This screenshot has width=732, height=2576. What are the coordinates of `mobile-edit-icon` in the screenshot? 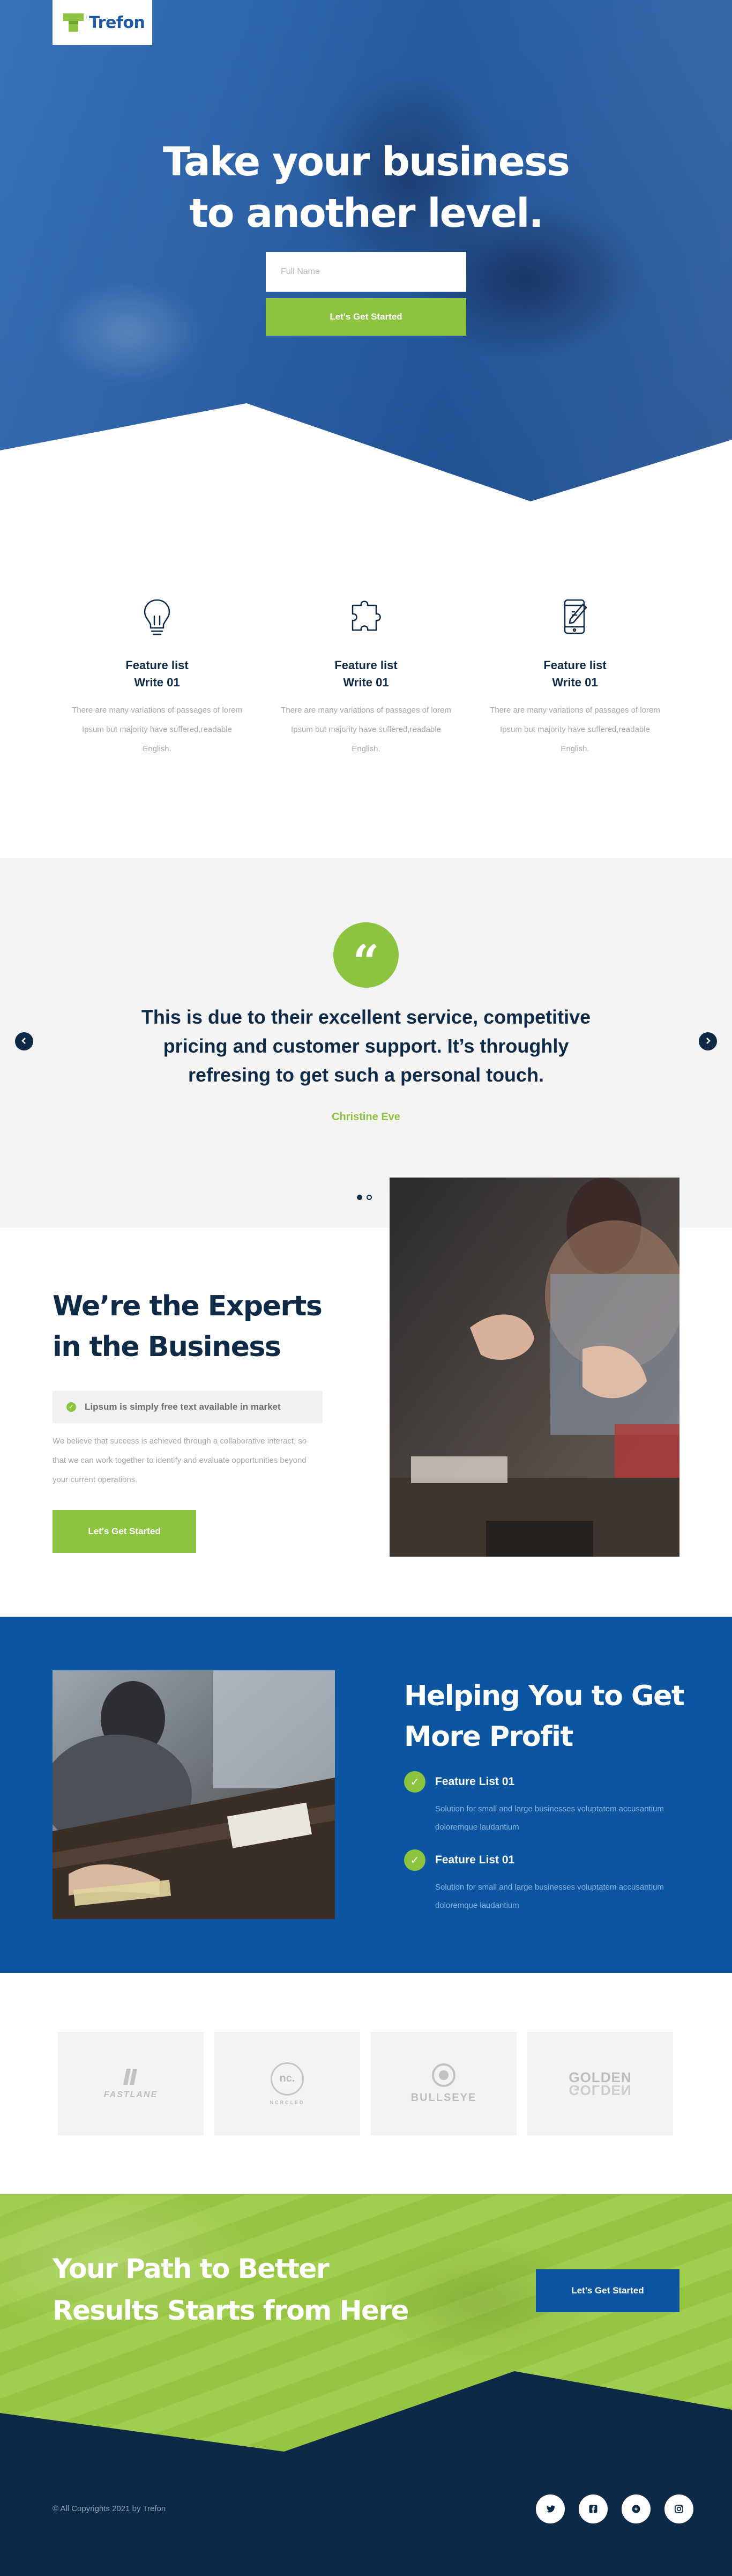 It's located at (575, 616).